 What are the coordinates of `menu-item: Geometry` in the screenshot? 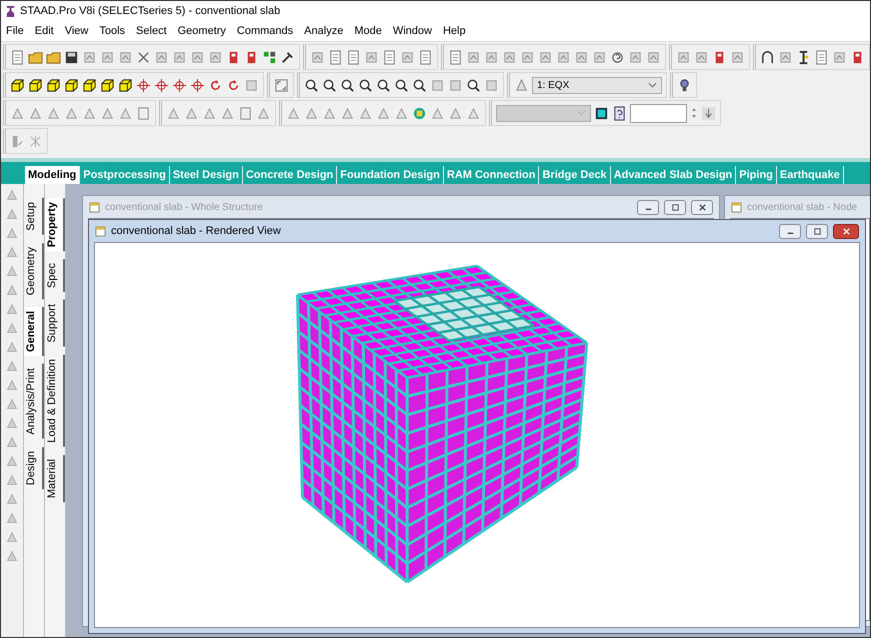 It's located at (202, 31).